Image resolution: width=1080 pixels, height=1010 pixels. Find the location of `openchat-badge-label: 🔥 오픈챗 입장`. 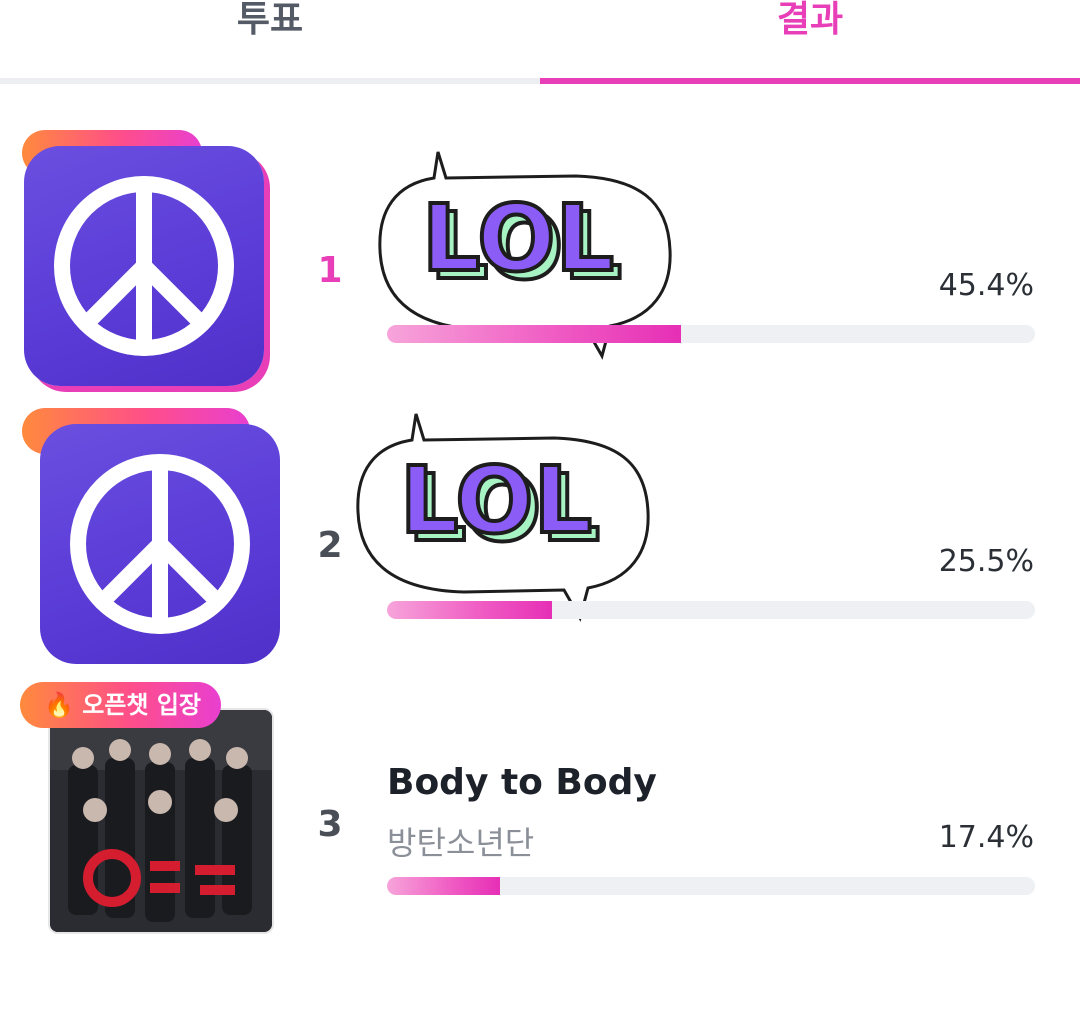

openchat-badge-label: 🔥 오픈챗 입장 is located at coordinates (122, 705).